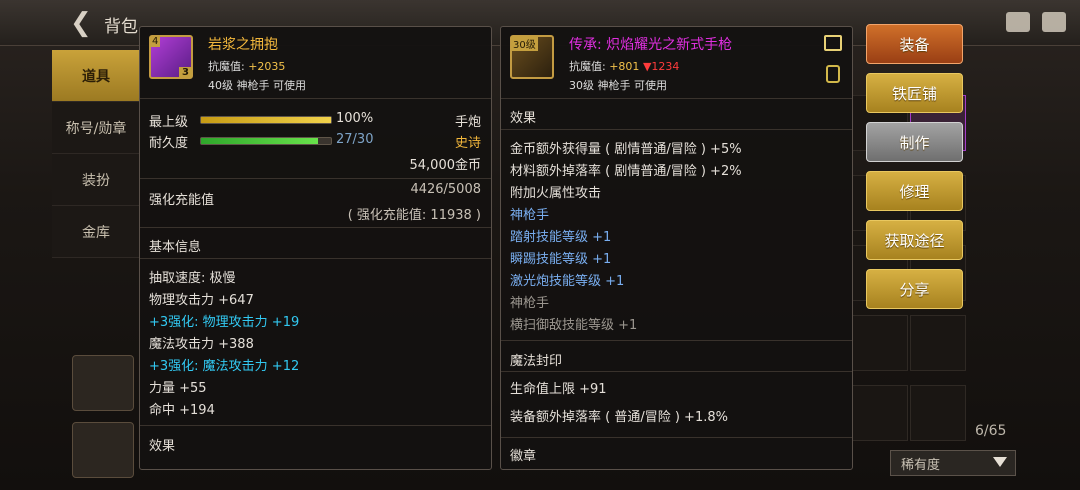  I want to click on enhance-badge: 3, so click(185, 72).